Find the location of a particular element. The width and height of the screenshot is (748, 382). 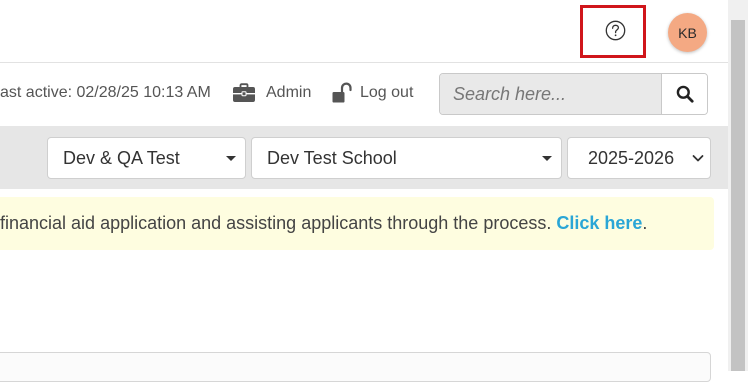

admin-link: Admin is located at coordinates (288, 93).